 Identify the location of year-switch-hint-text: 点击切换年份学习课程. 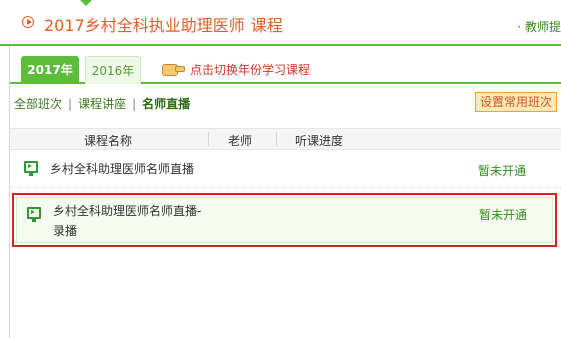
(250, 70).